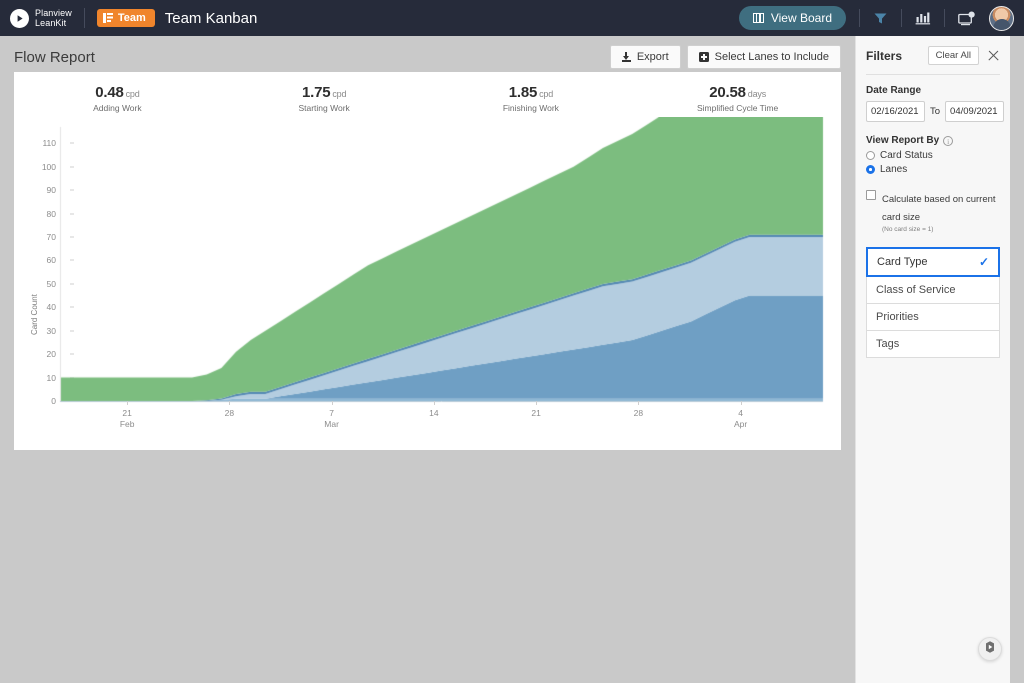 The height and width of the screenshot is (683, 1024). I want to click on view-board-button: View Board, so click(792, 18).